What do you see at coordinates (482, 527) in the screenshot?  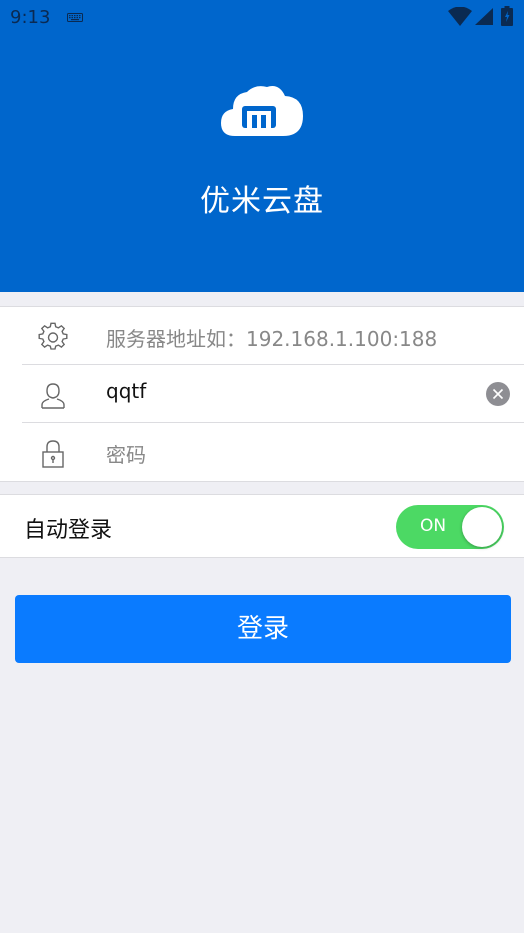 I see `toggle-knob` at bounding box center [482, 527].